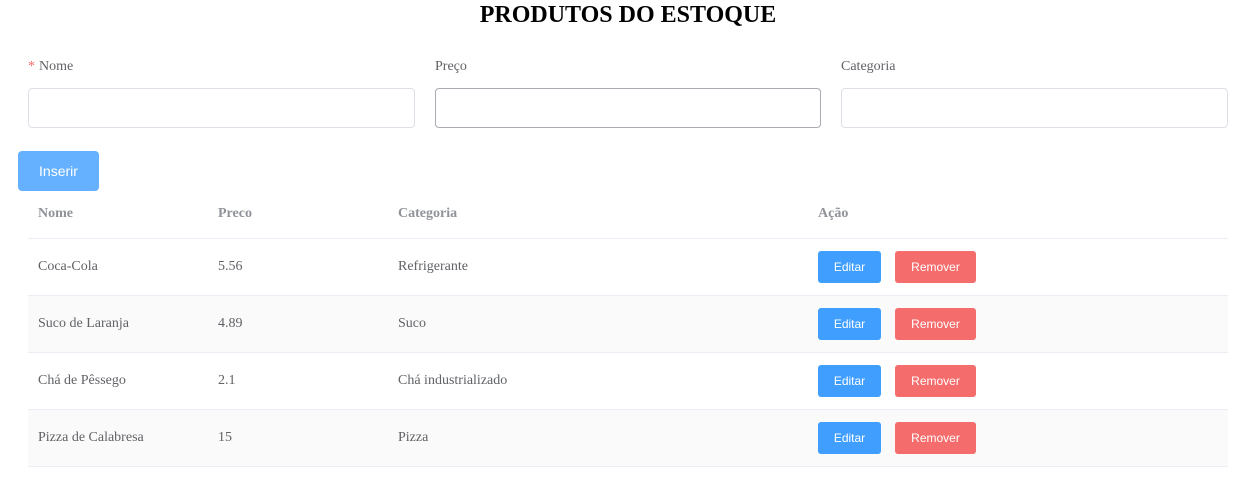 The width and height of the screenshot is (1252, 503). I want to click on cell-categoria: Pizza, so click(598, 438).